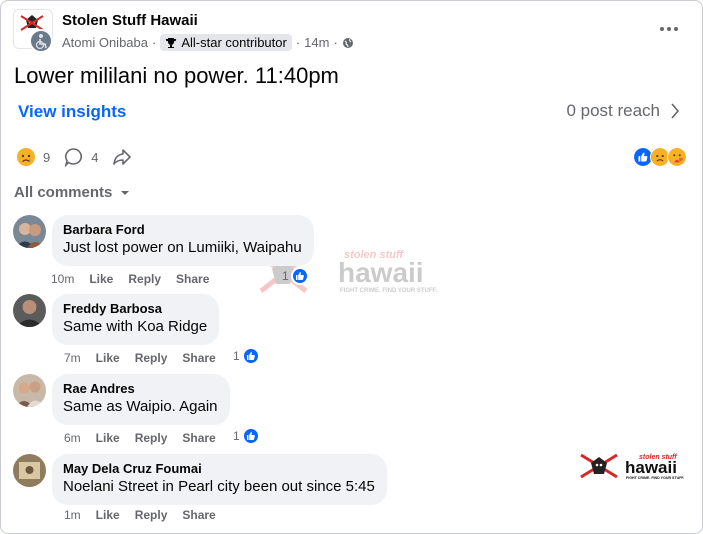 This screenshot has width=703, height=534. Describe the element at coordinates (182, 247) in the screenshot. I see `comment-text: Just lost power on Lumiiki, Waipahu` at that location.